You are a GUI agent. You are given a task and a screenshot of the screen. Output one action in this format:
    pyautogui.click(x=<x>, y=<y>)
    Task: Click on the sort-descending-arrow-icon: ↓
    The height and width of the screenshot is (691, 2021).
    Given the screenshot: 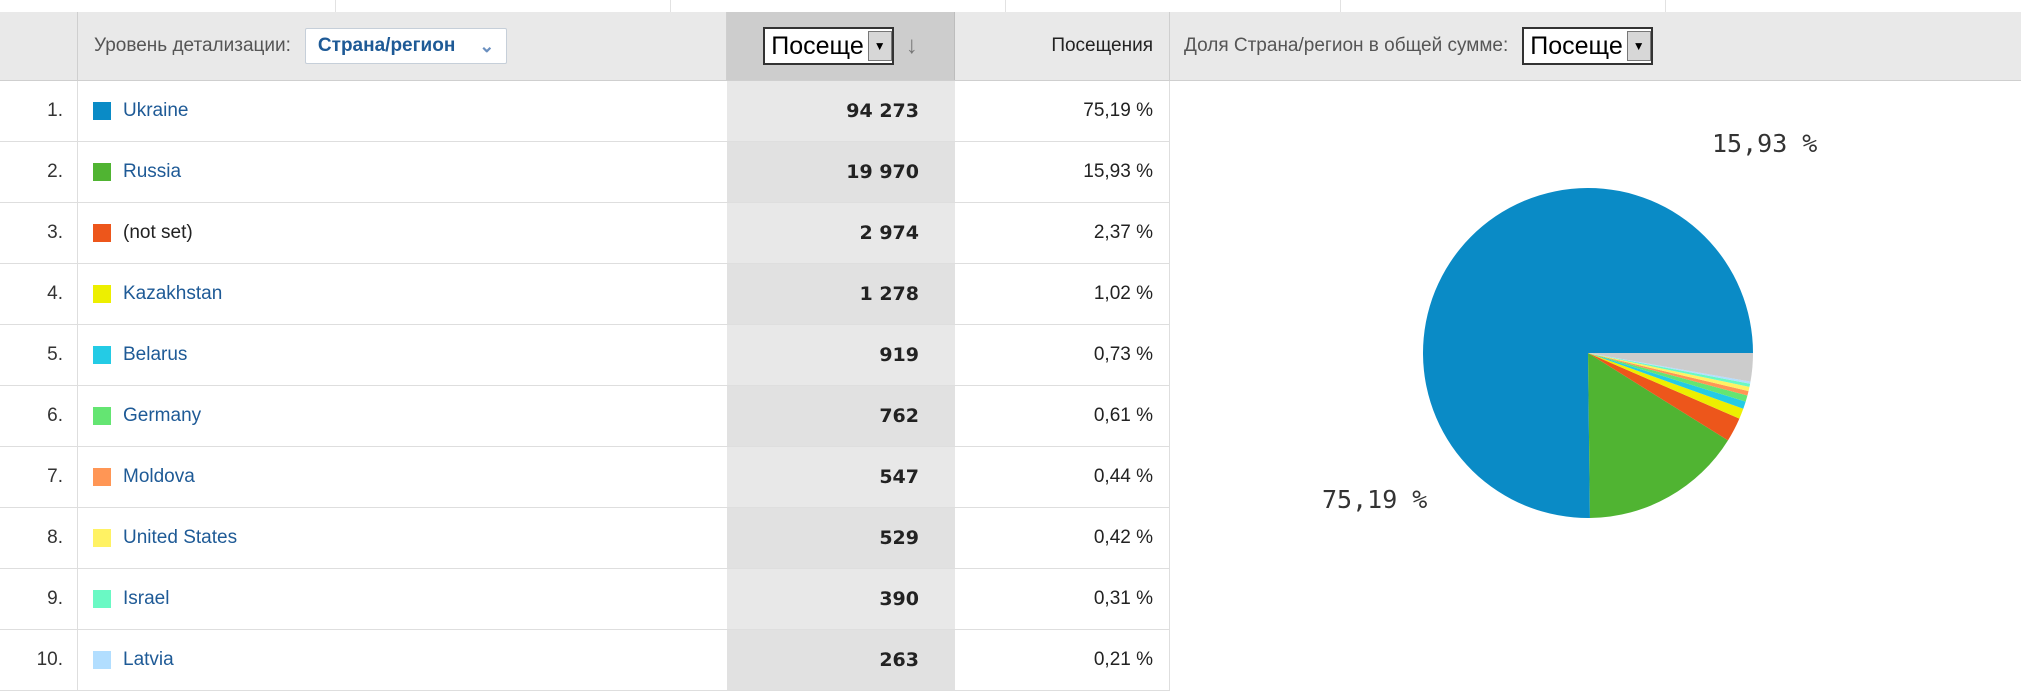 What is the action you would take?
    pyautogui.click(x=912, y=46)
    